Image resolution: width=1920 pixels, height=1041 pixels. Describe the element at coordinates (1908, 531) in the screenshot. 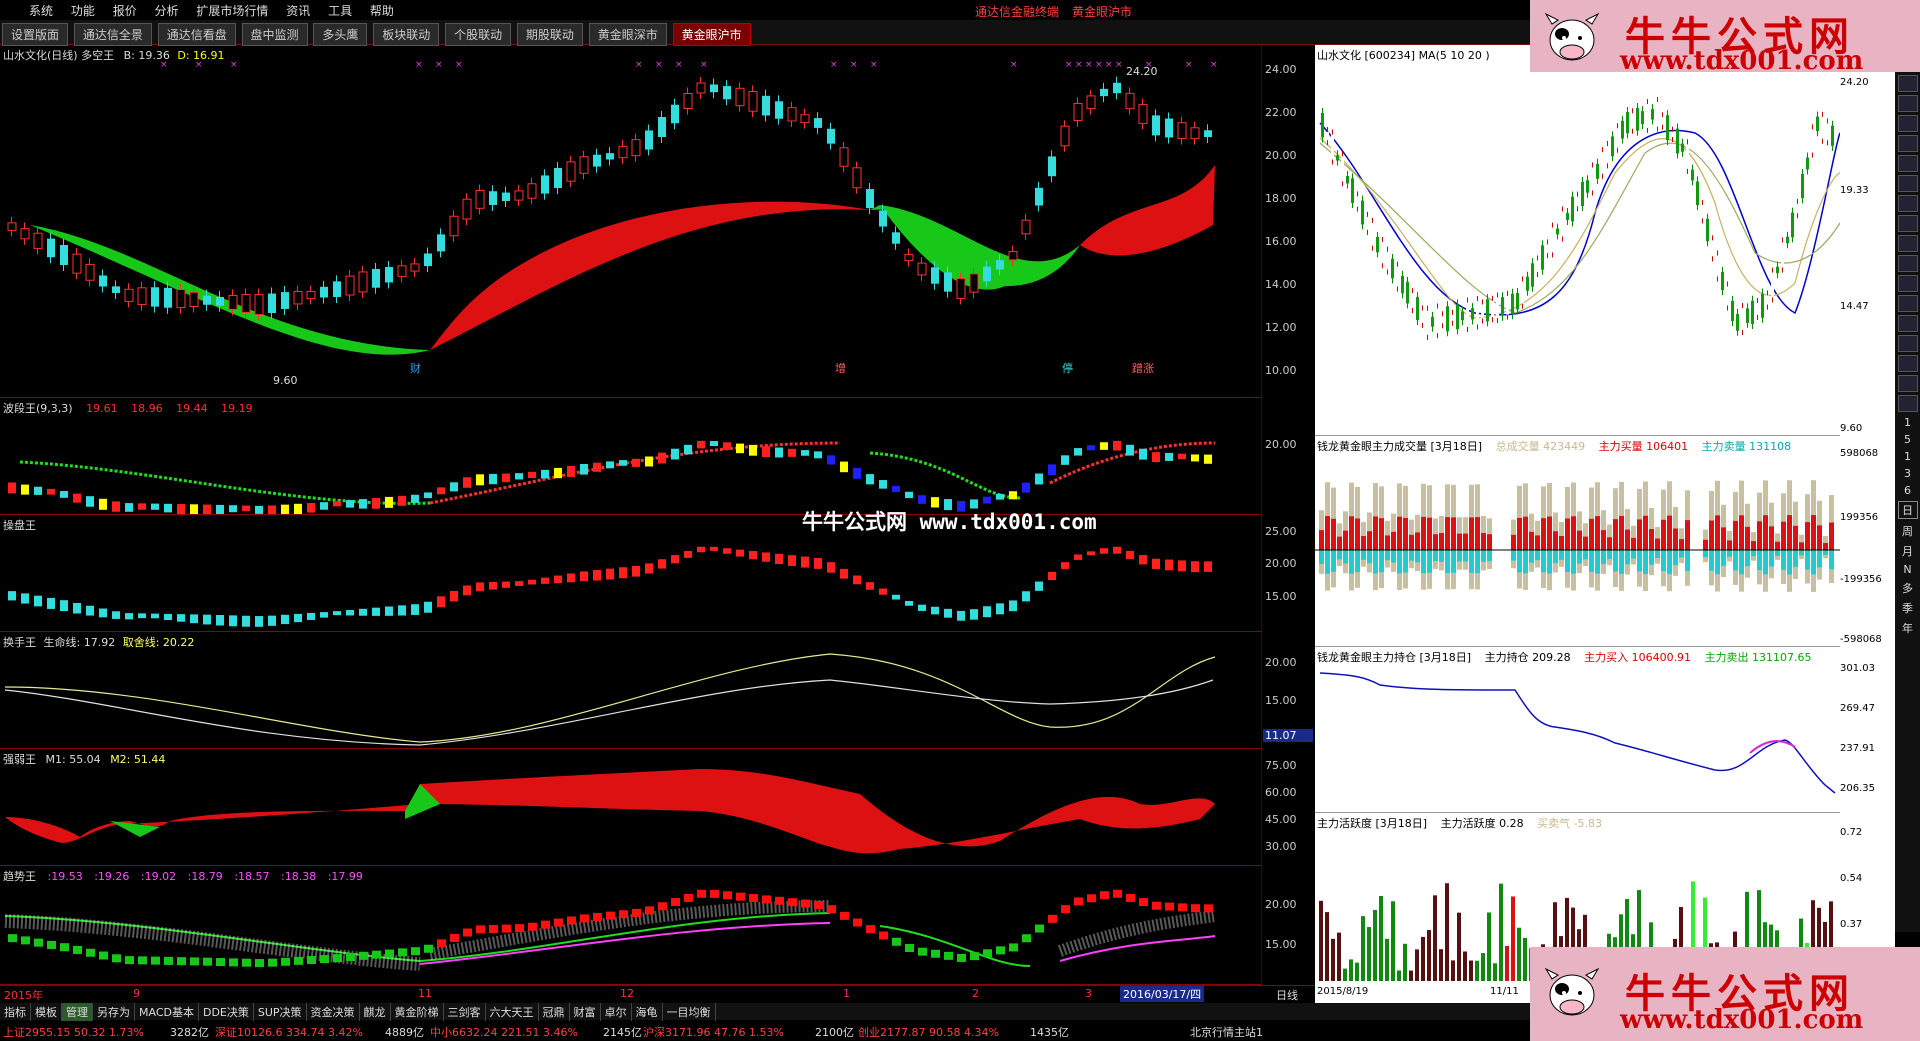

I see `period-week: 周` at that location.